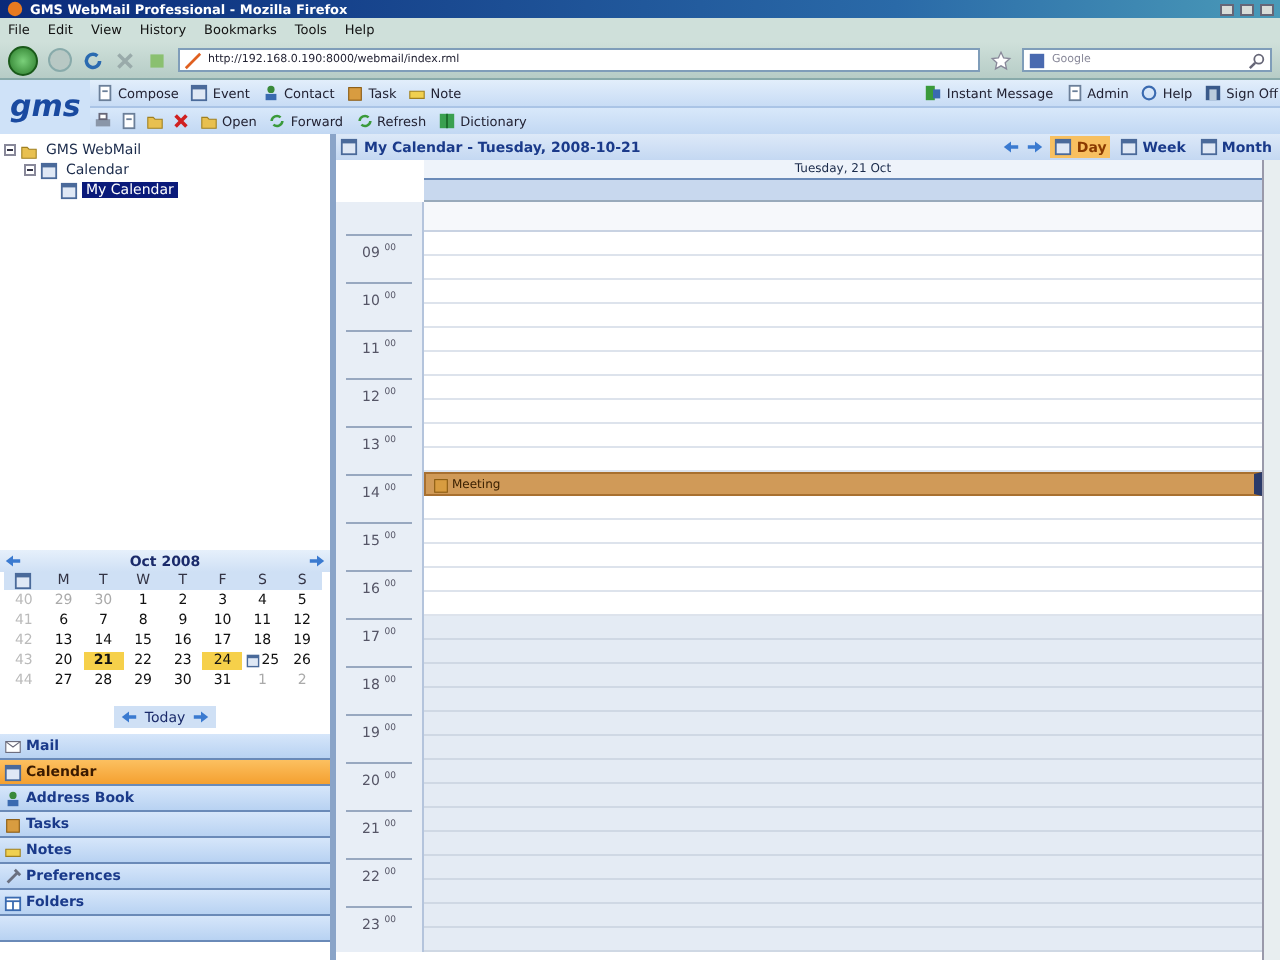 This screenshot has width=1280, height=960. Describe the element at coordinates (13, 876) in the screenshot. I see `tools-icon` at that location.